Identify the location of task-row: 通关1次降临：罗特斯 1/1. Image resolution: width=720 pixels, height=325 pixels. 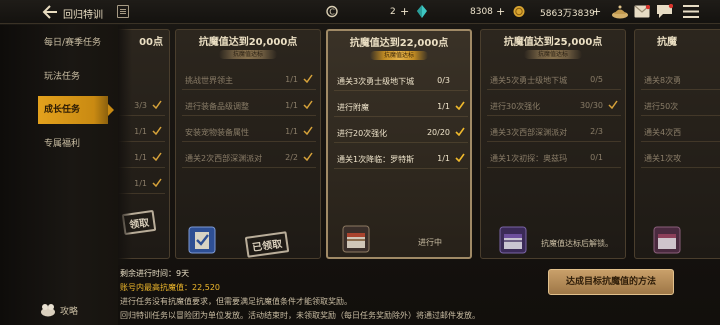
(401, 159).